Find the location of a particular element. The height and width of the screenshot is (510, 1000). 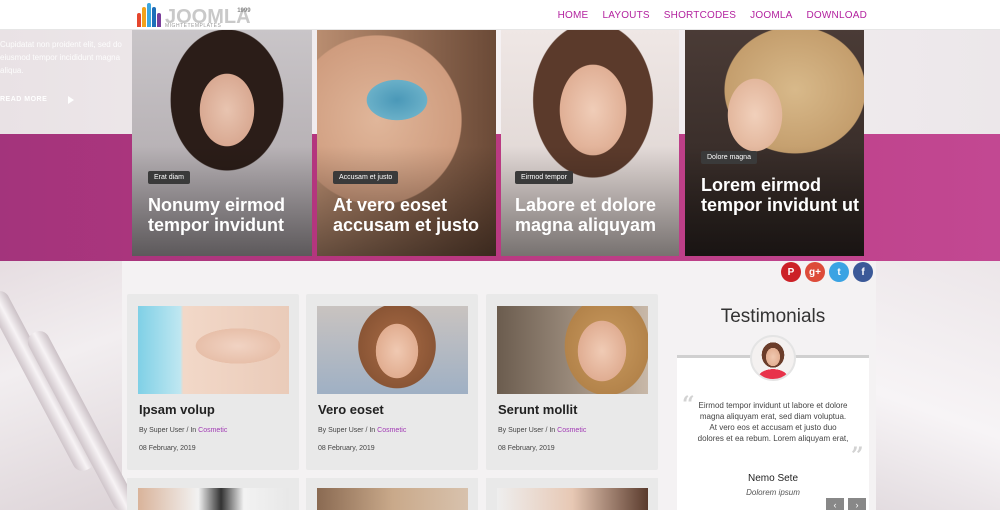

testimonial-author-role: Dolorem ipsum is located at coordinates (773, 492).